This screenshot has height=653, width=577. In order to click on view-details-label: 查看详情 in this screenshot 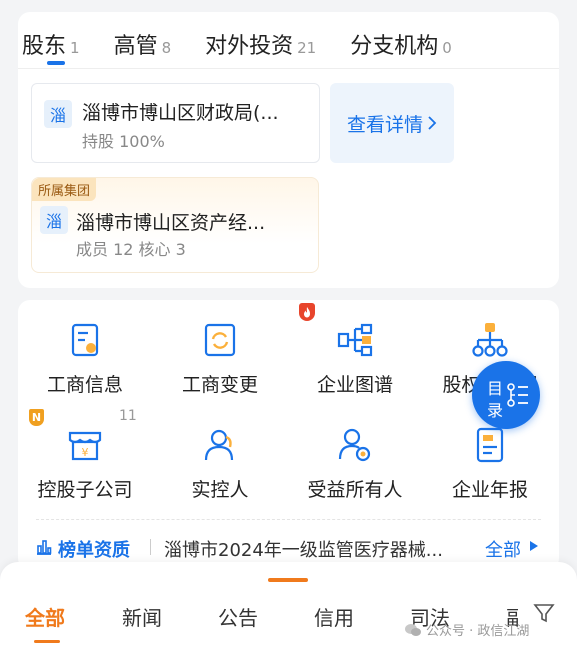, I will do `click(384, 124)`.